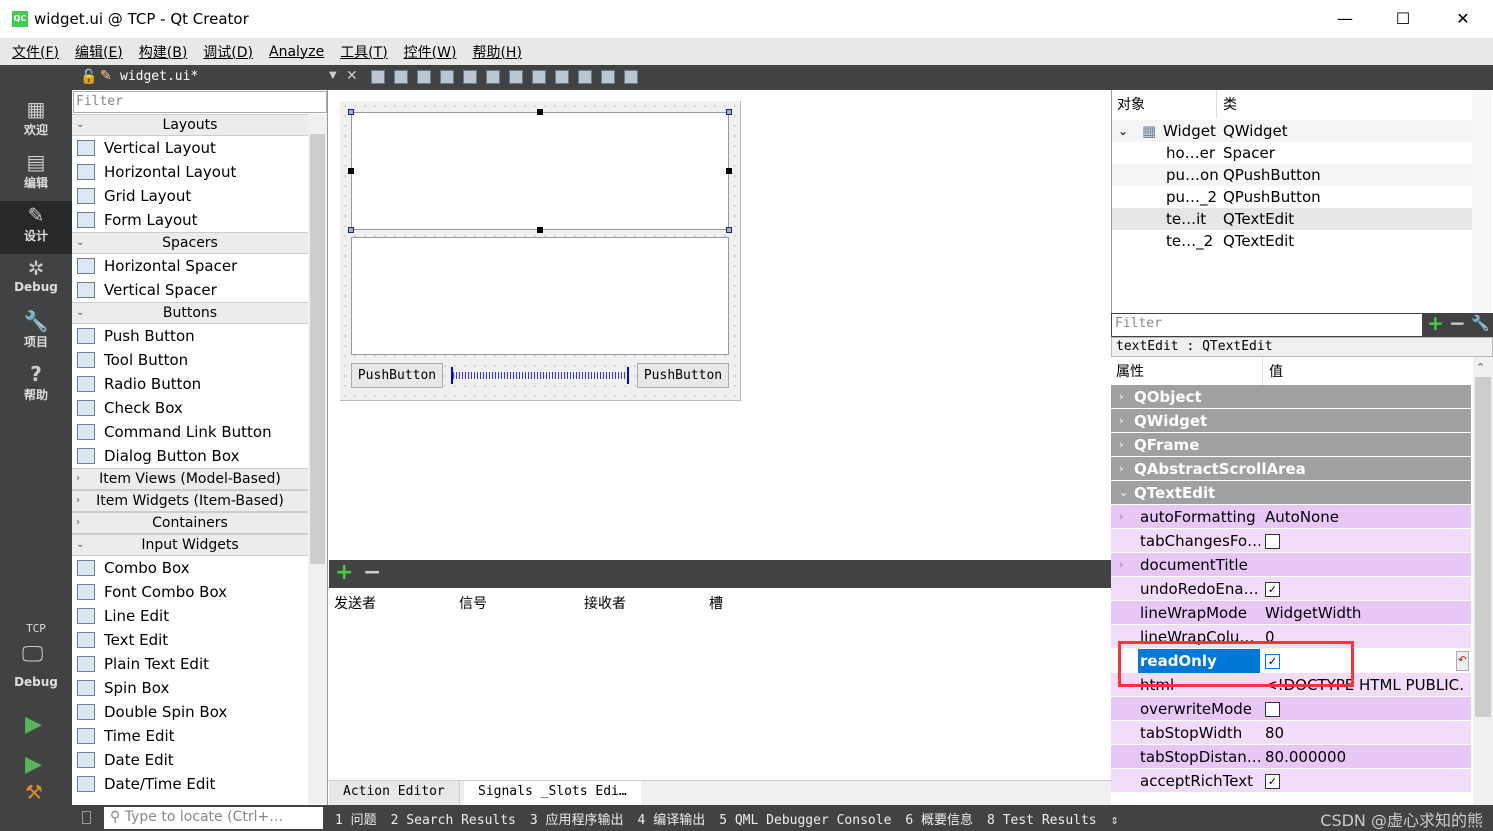  Describe the element at coordinates (163, 52) in the screenshot. I see `menu-item: 构建(B)` at that location.